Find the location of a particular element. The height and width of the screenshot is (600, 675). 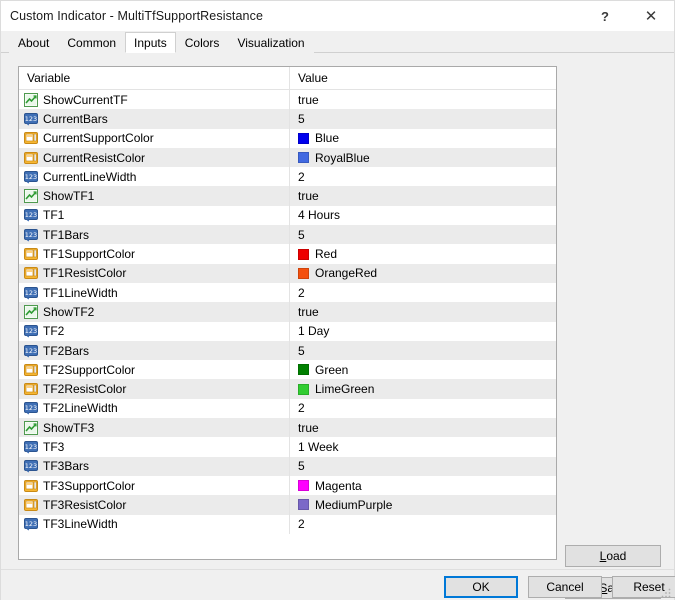

table-row: 123 TF2 1 Day is located at coordinates (287, 331).